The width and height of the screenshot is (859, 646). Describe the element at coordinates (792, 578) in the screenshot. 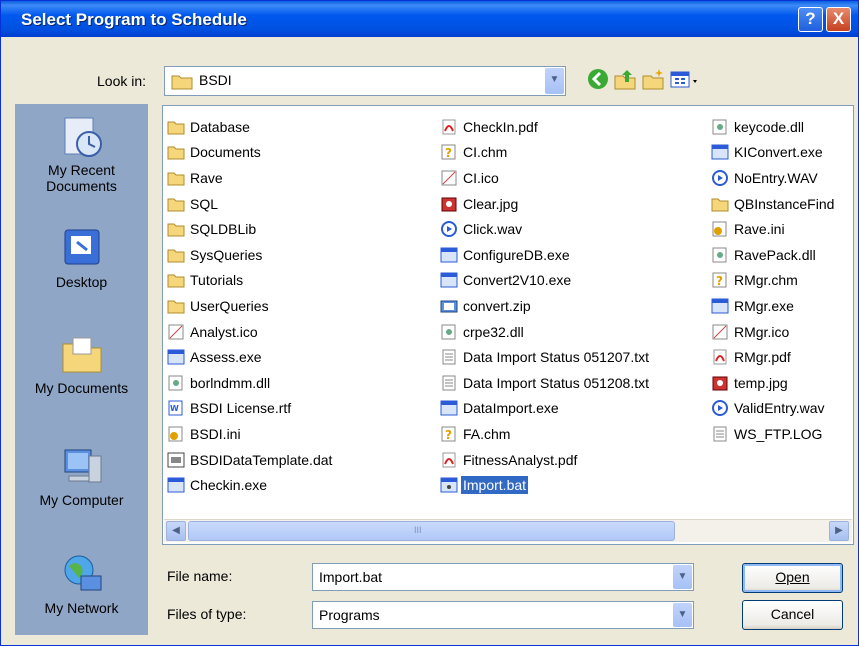

I see `open-button: Open` at that location.